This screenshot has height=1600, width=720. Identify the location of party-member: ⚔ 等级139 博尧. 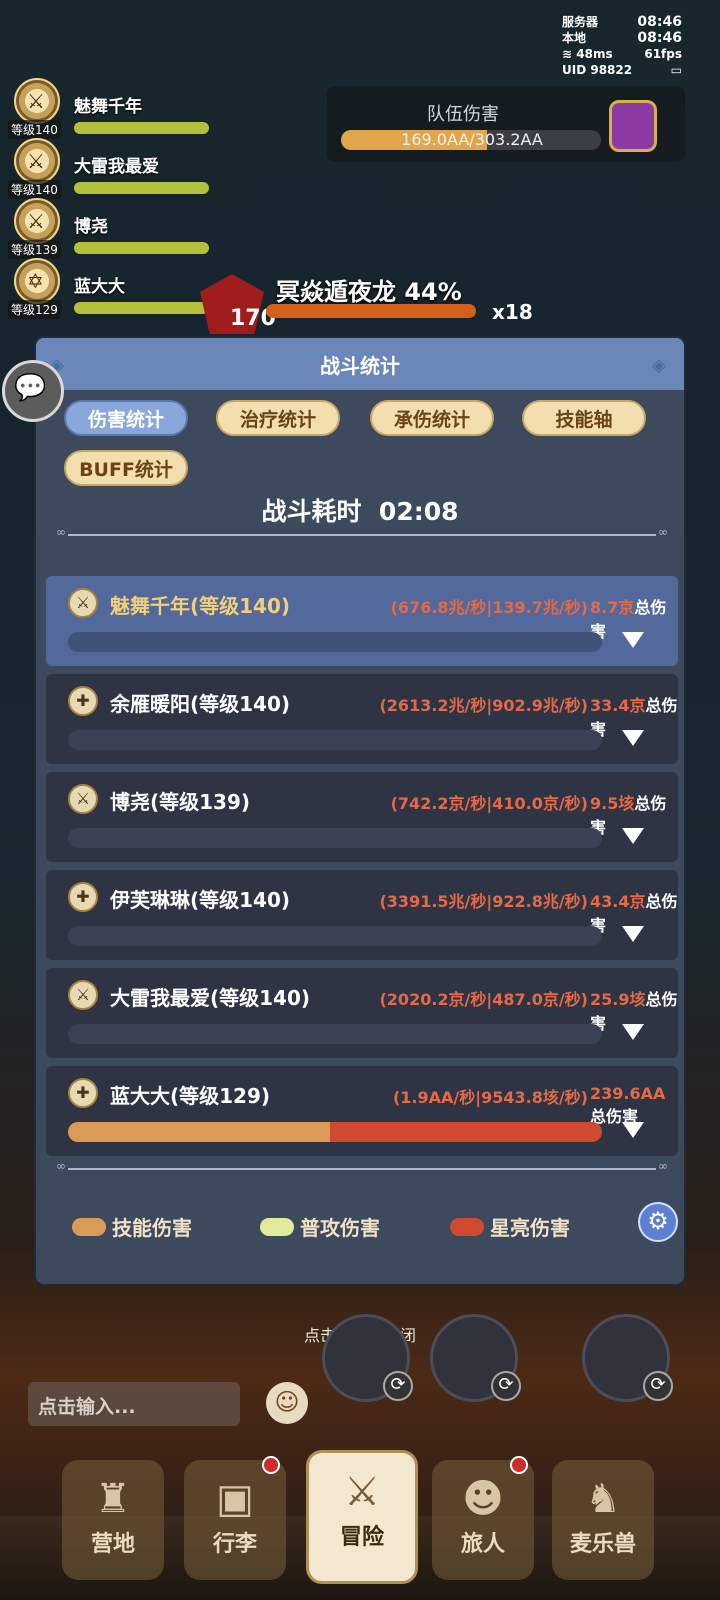
(108, 228).